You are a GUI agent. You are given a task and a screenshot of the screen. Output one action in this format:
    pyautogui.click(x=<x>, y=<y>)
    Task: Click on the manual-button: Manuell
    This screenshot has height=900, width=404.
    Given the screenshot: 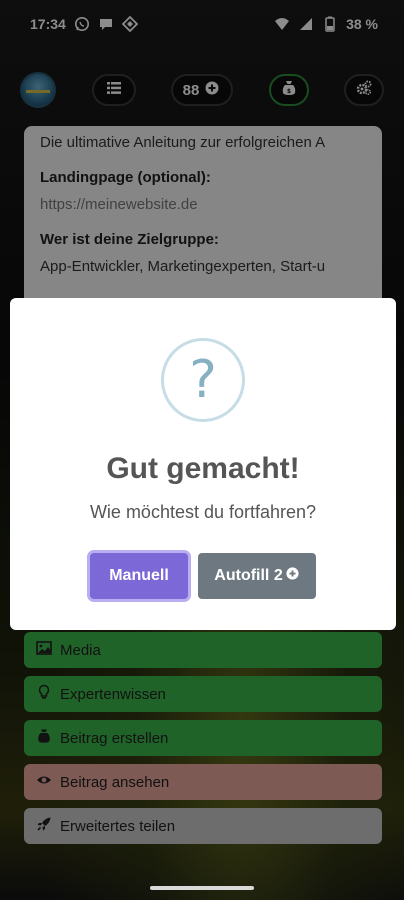 What is the action you would take?
    pyautogui.click(x=139, y=576)
    